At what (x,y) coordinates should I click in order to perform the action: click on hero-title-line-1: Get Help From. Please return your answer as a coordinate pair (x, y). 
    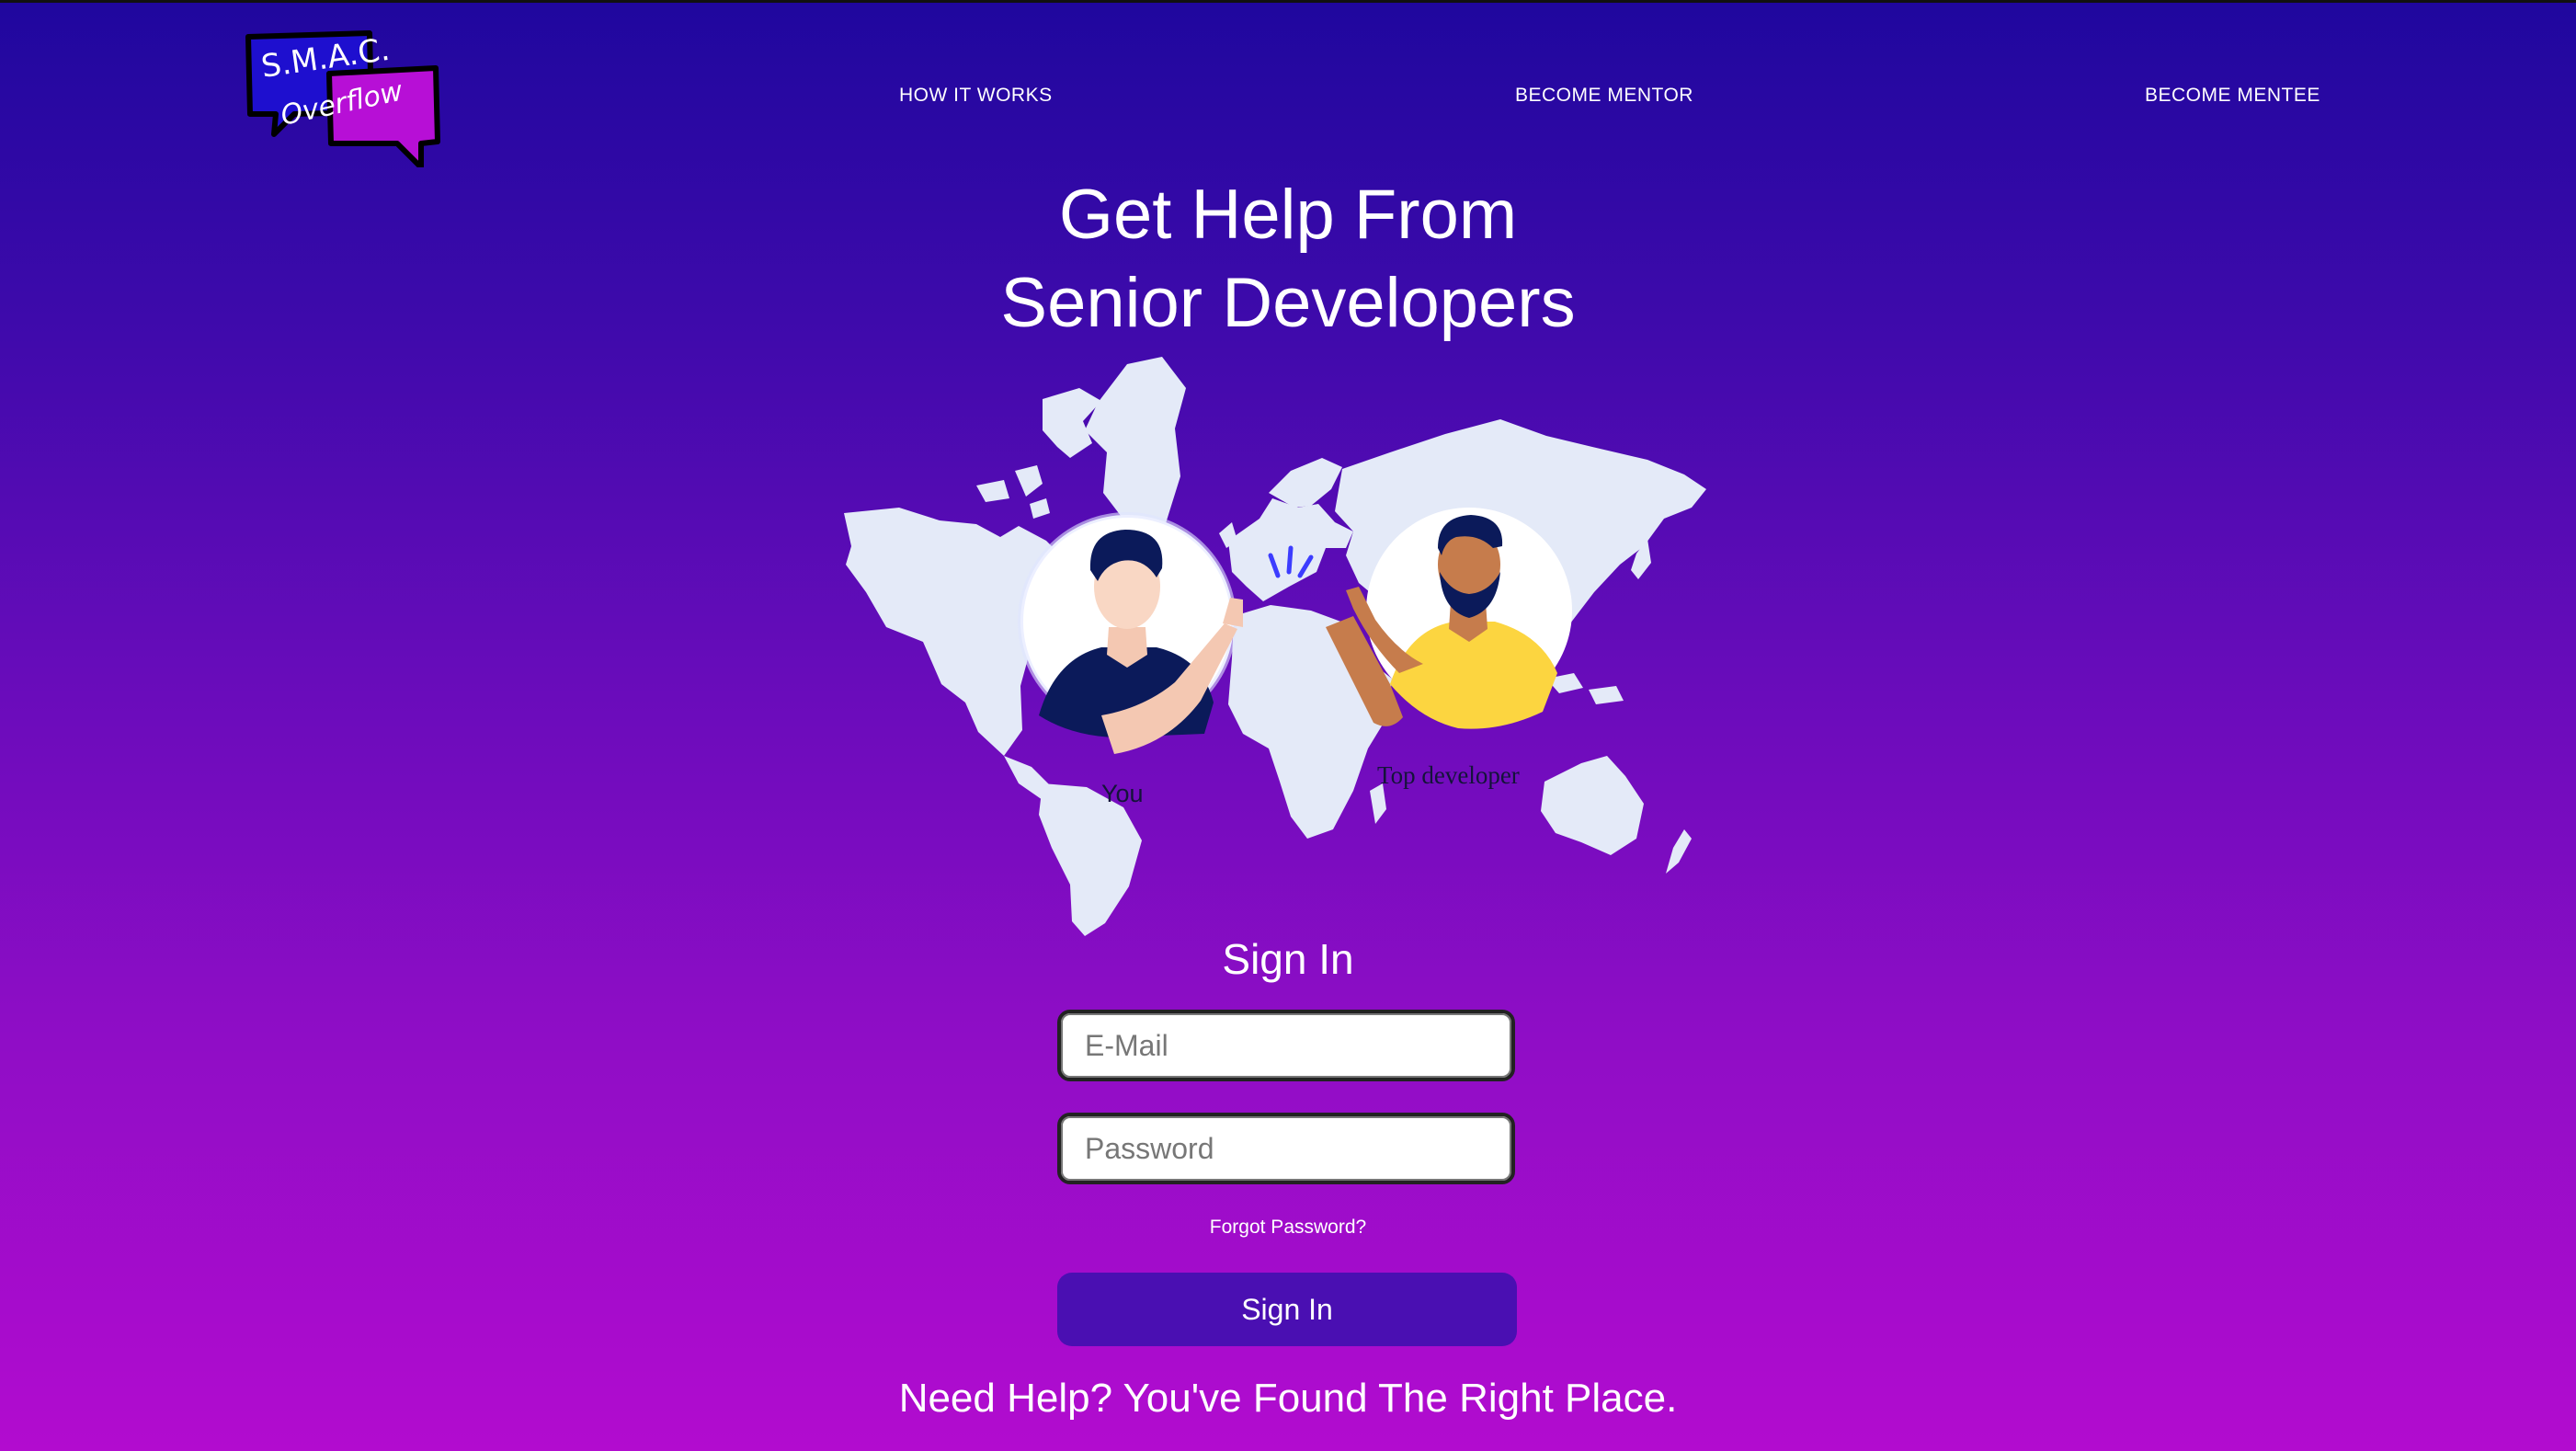
    Looking at the image, I should click on (1288, 215).